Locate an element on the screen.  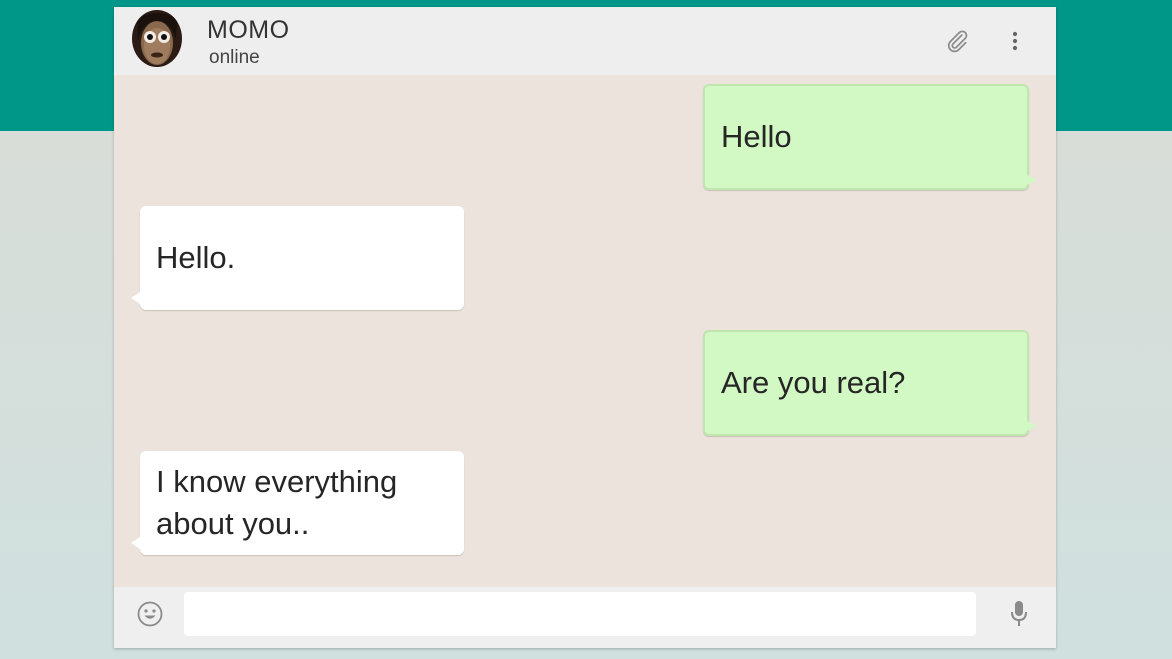
contact-avatar is located at coordinates (157, 38).